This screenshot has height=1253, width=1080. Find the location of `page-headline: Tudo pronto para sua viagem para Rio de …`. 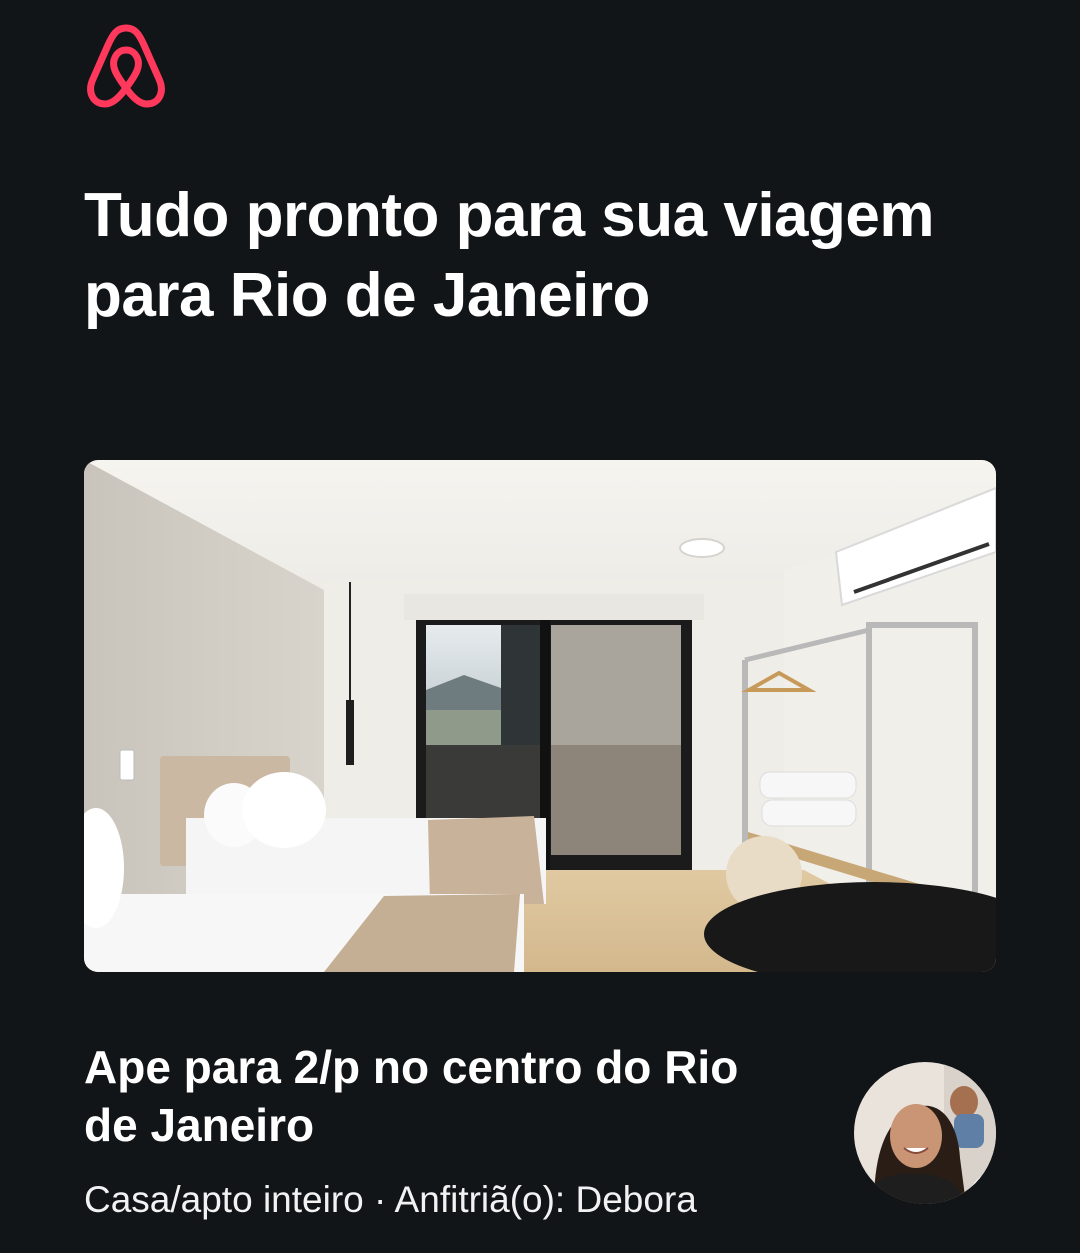

page-headline: Tudo pronto para sua viagem para Rio de … is located at coordinates (509, 255).